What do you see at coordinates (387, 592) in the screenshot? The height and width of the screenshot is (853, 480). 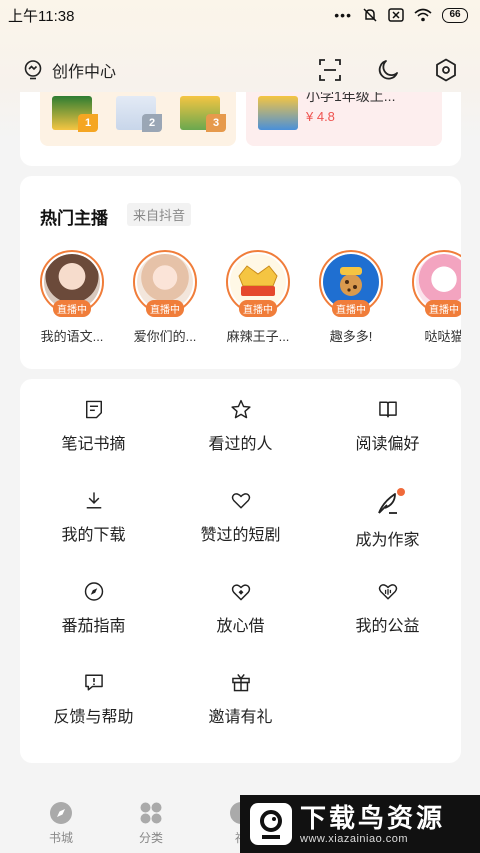 I see `charity-heart-icon` at bounding box center [387, 592].